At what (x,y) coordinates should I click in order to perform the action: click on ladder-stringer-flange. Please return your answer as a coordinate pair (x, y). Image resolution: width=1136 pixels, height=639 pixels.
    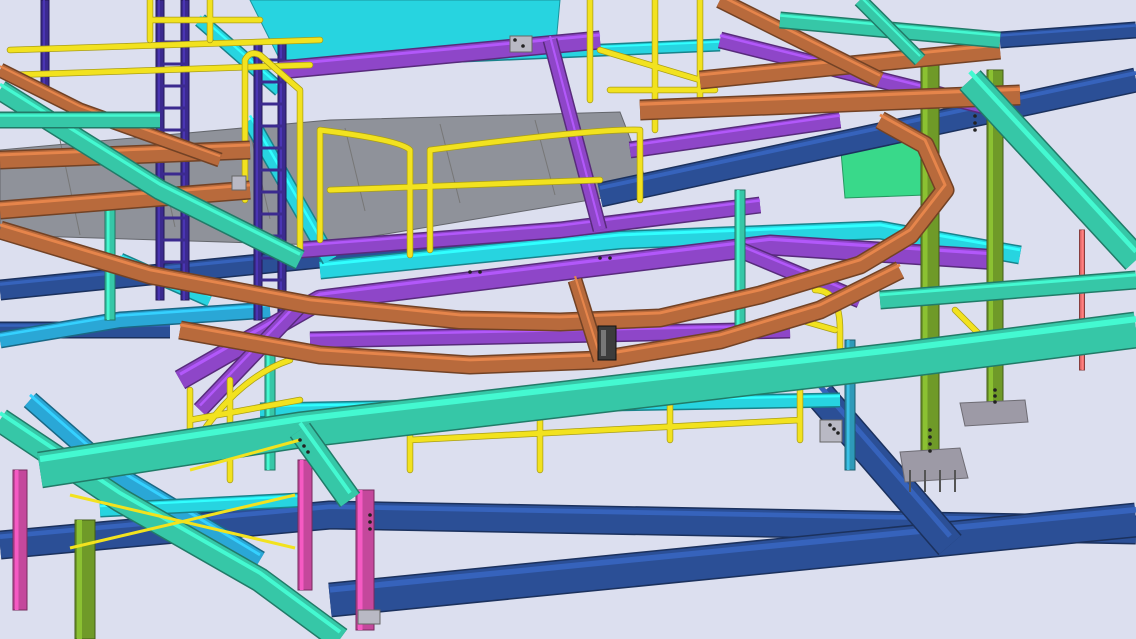
    Looking at the image, I should click on (257, 180).